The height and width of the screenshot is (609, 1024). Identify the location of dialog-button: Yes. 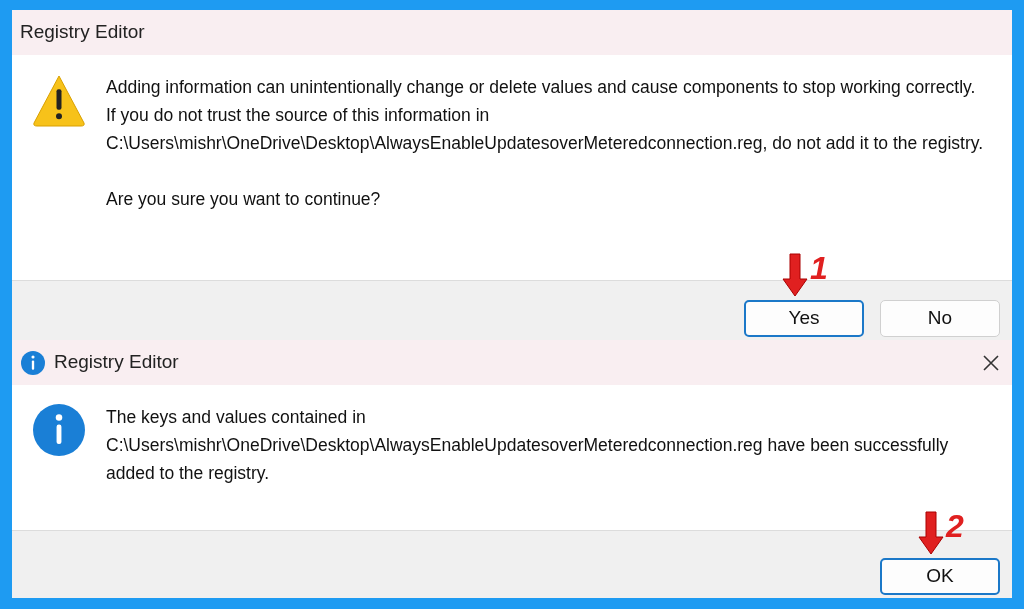
(804, 318).